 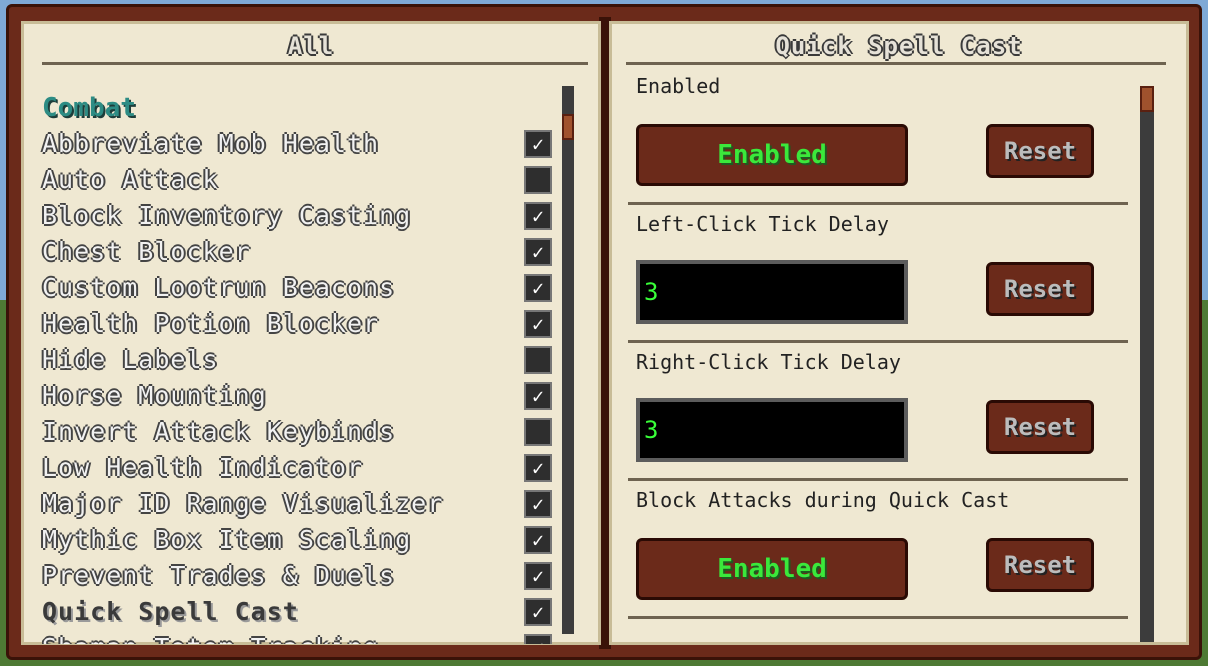 I want to click on enabled-toggle-button: Enabled, so click(x=772, y=155).